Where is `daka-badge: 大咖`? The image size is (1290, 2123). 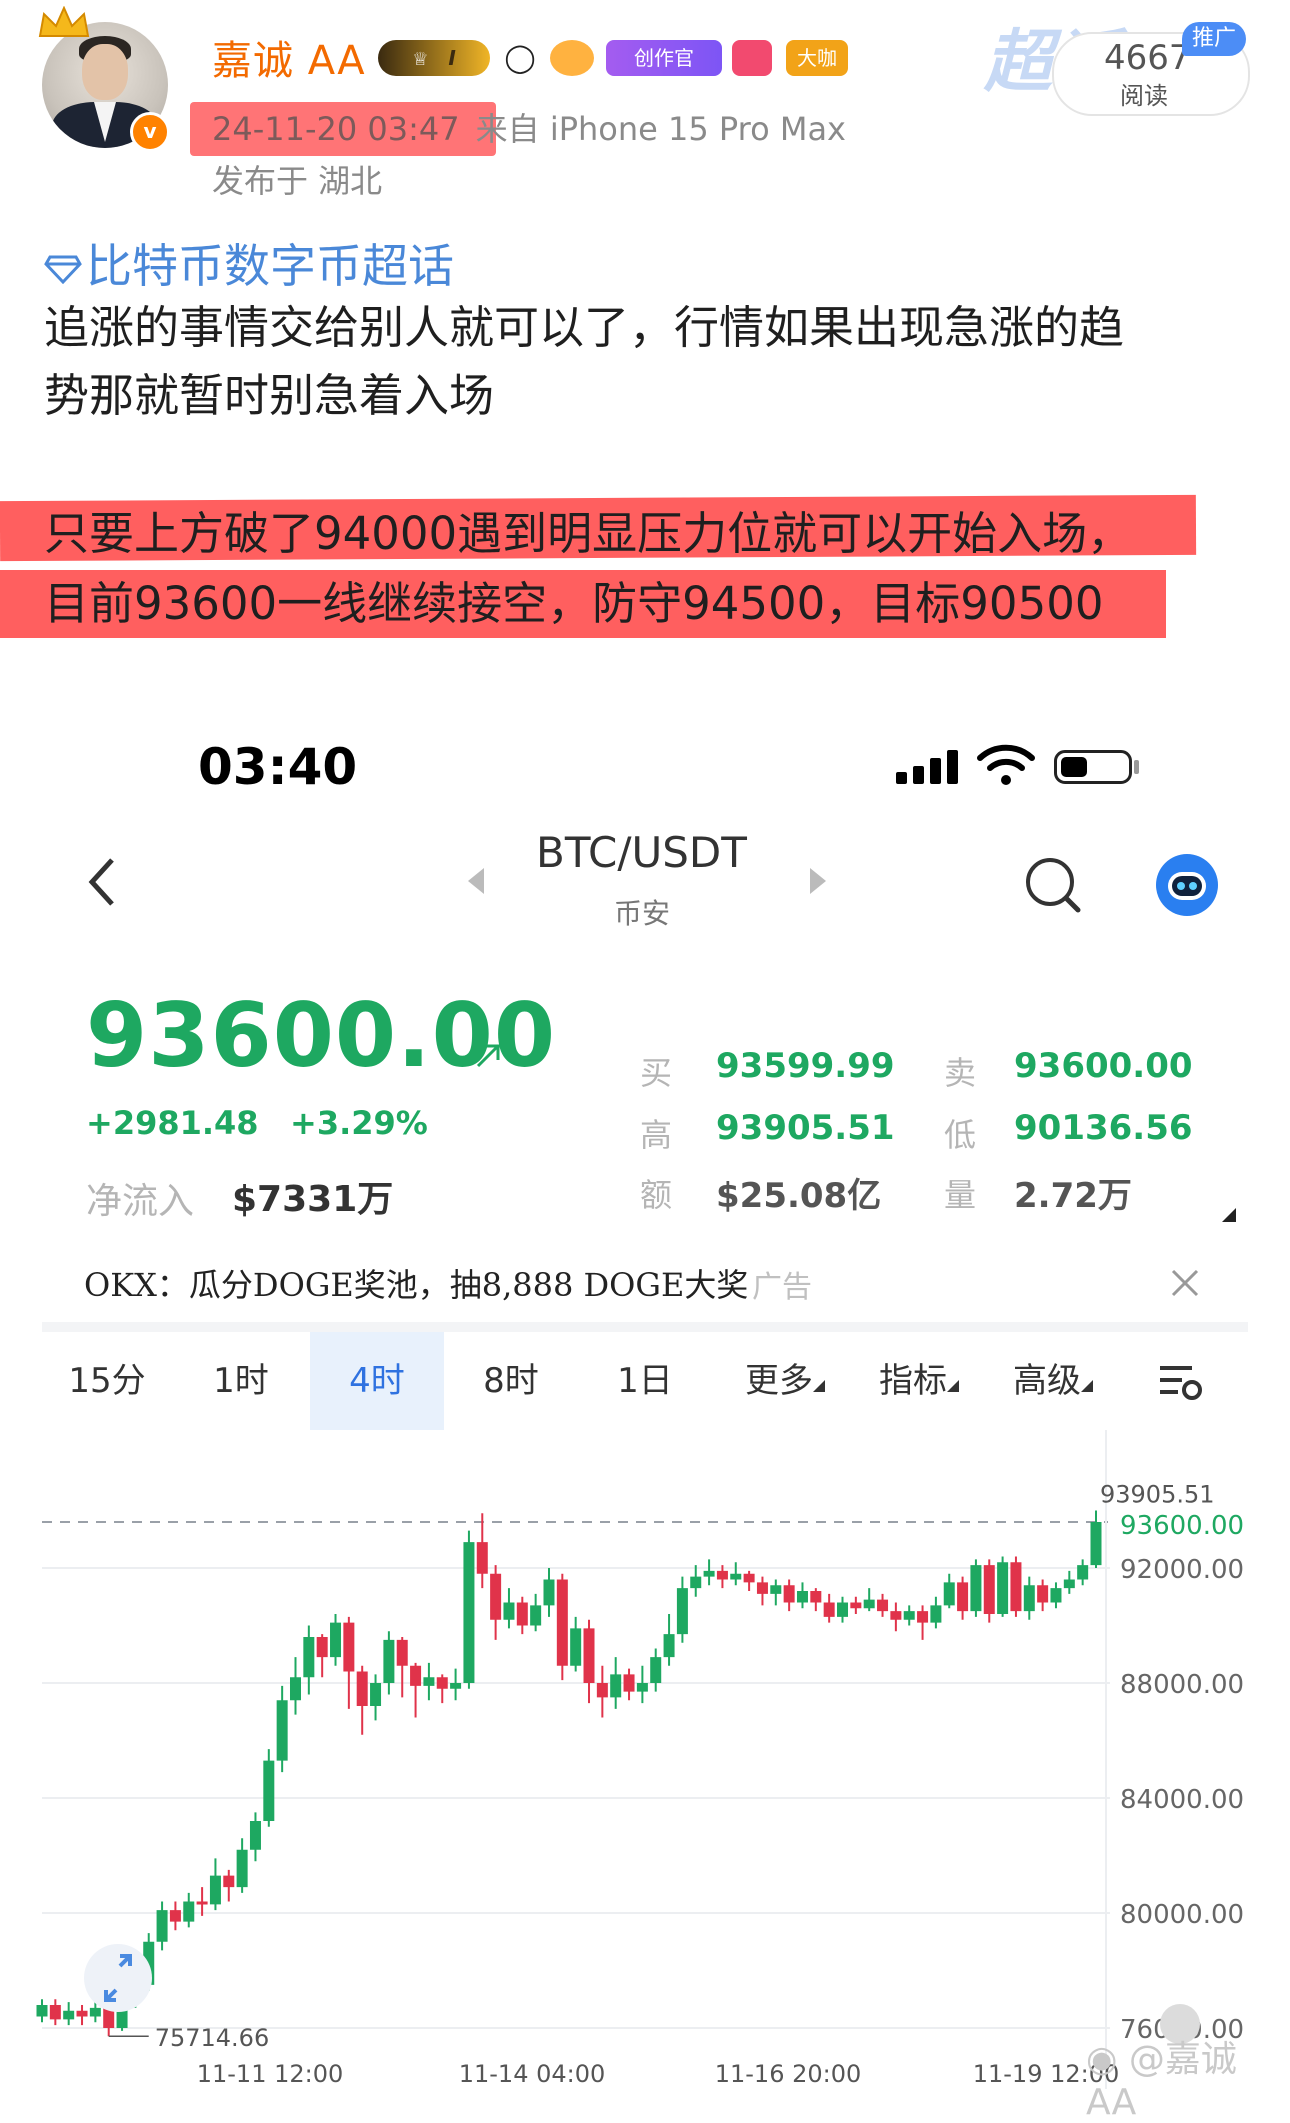
daka-badge: 大咖 is located at coordinates (817, 58).